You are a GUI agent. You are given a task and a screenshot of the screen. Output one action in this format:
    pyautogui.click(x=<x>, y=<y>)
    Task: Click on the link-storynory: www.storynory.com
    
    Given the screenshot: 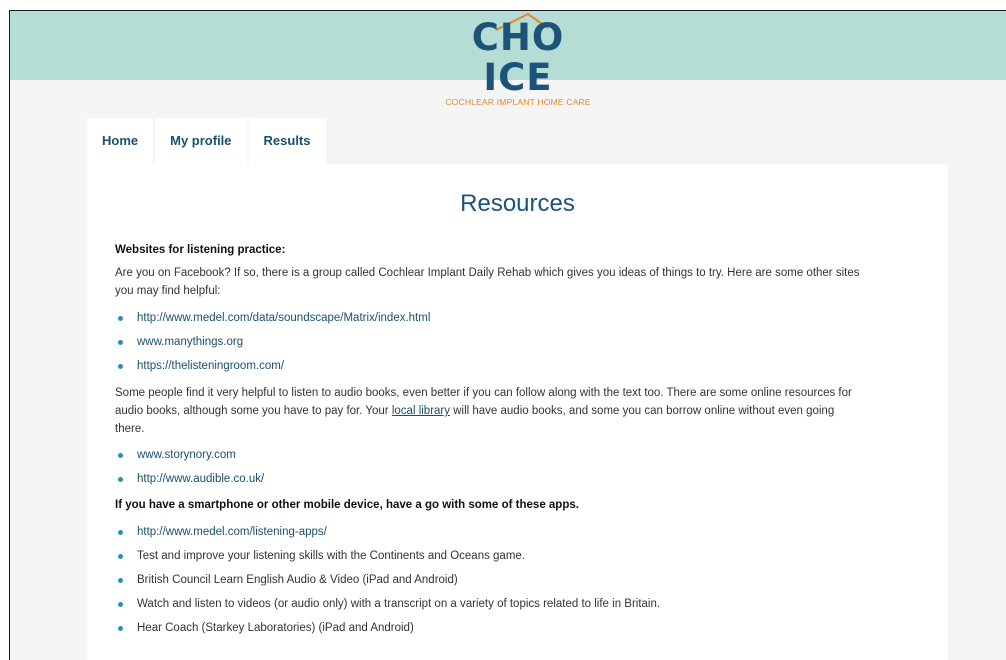 What is the action you would take?
    pyautogui.click(x=186, y=455)
    